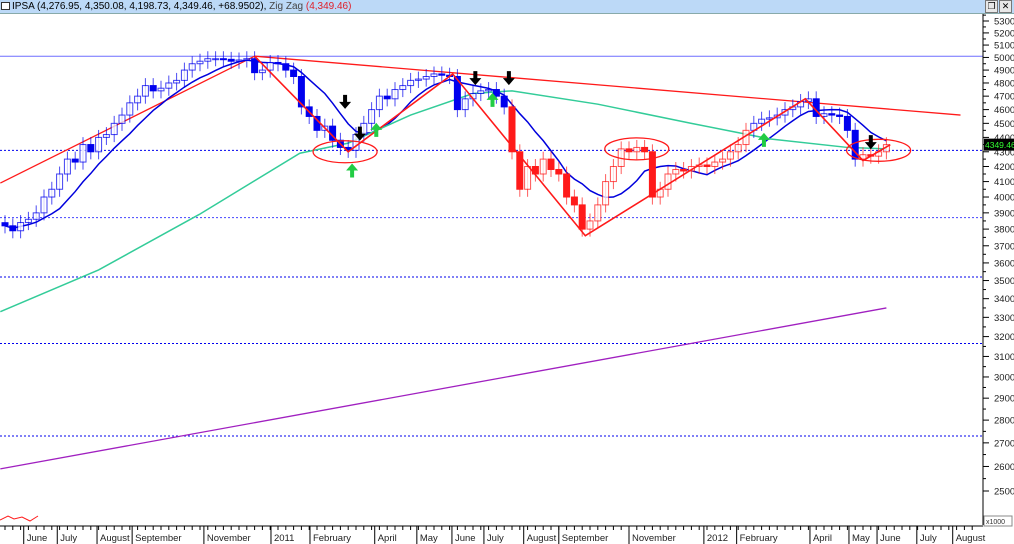  What do you see at coordinates (1004, 281) in the screenshot?
I see `y-tick-label: 3500` at bounding box center [1004, 281].